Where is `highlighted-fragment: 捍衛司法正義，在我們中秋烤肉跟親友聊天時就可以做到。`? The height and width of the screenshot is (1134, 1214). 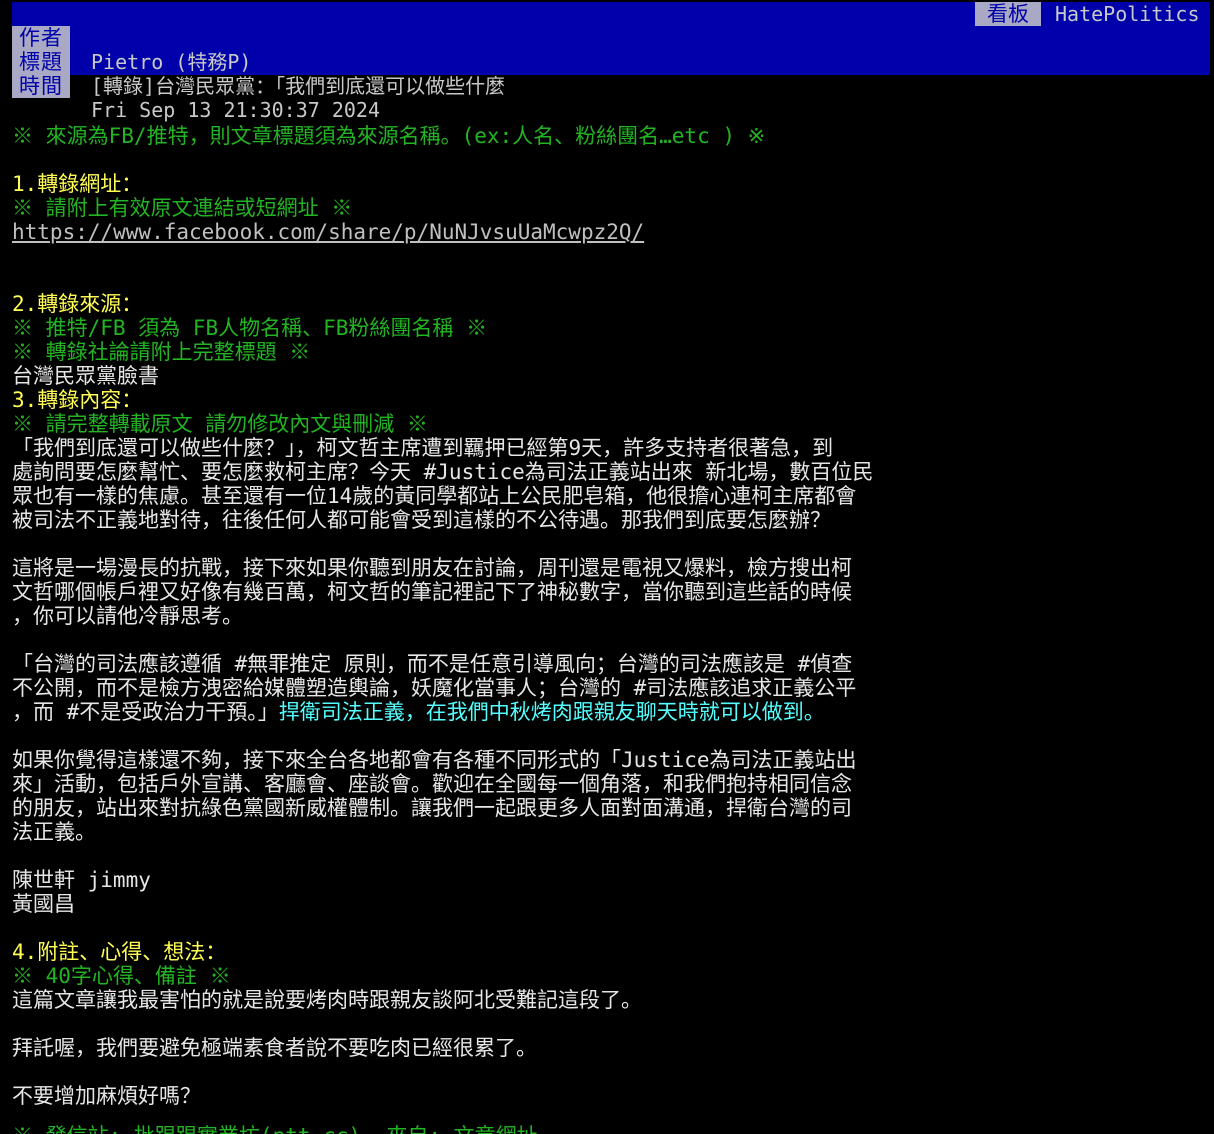 highlighted-fragment: 捍衛司法正義，在我們中秋烤肉跟親友聊天時就可以做到。 is located at coordinates (551, 712).